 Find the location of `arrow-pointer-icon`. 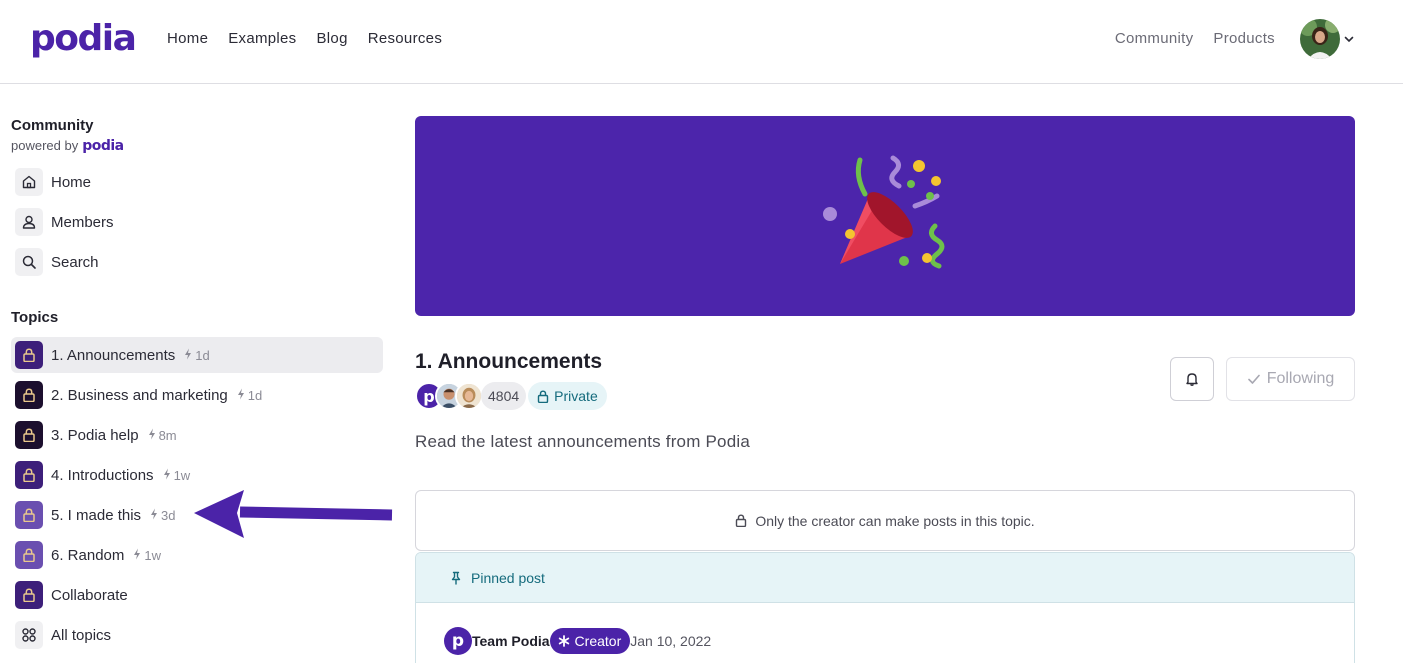

arrow-pointer-icon is located at coordinates (293, 514).